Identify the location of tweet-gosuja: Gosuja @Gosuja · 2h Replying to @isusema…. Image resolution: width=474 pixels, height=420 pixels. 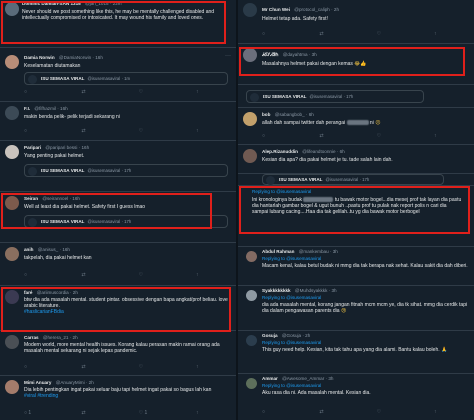
(356, 353).